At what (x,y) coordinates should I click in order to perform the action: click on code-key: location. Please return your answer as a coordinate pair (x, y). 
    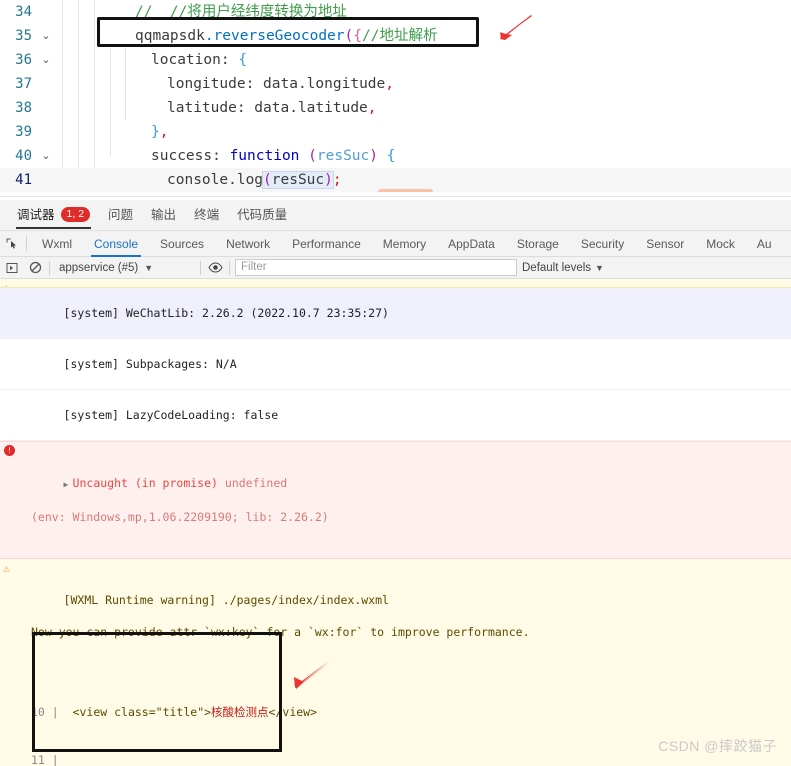
    Looking at the image, I should click on (186, 60).